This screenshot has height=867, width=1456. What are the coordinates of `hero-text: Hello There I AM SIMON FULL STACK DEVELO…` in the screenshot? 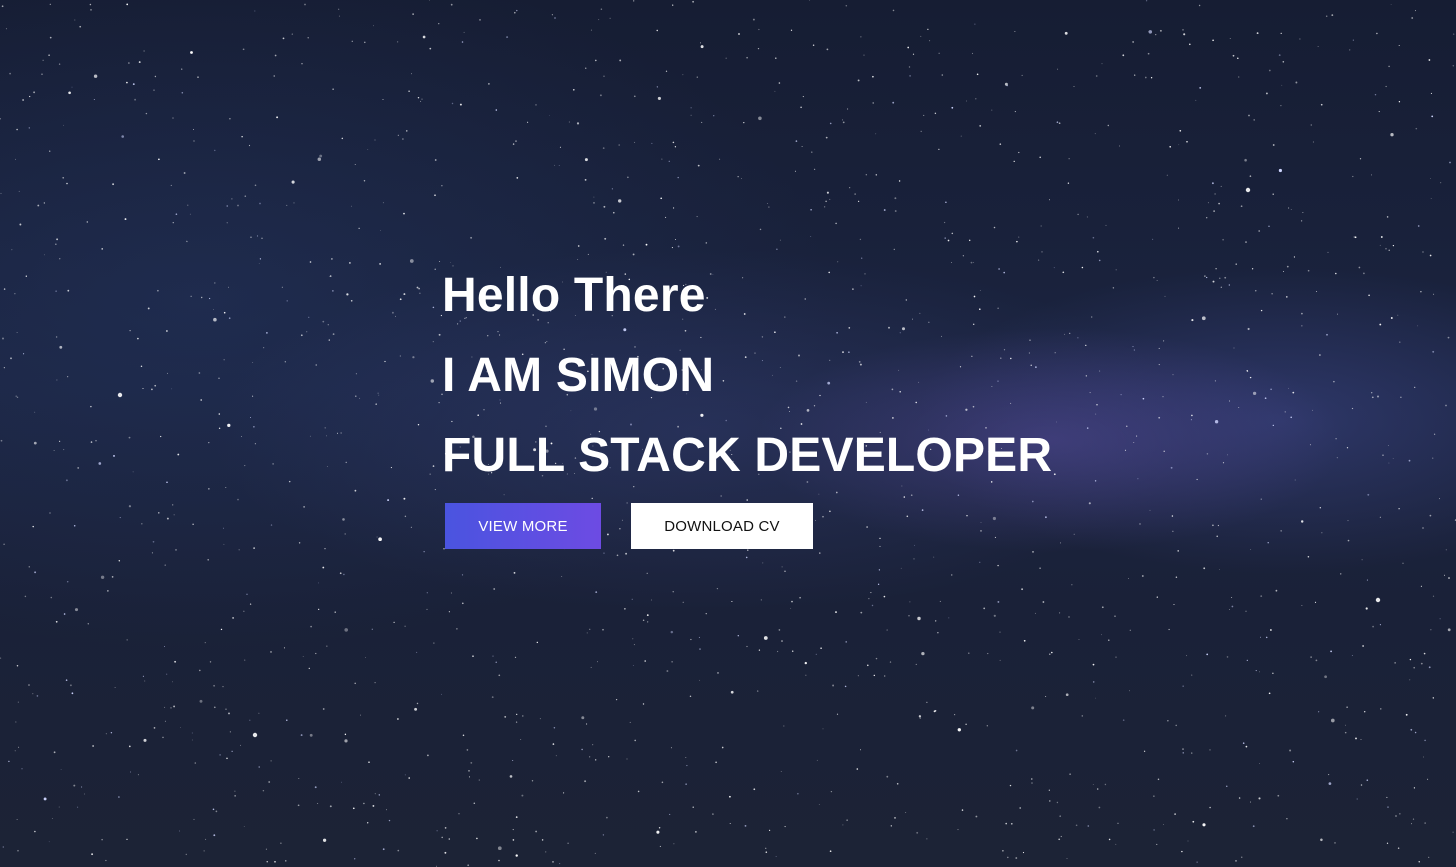 It's located at (747, 376).